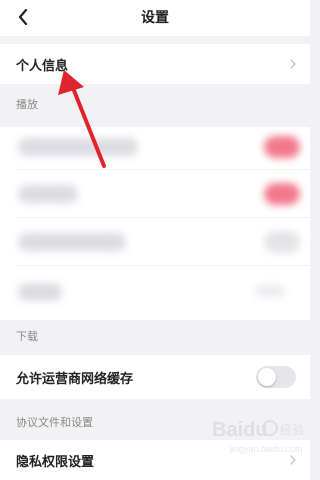 The height and width of the screenshot is (480, 320). Describe the element at coordinates (54, 423) in the screenshot. I see `section-header-agreements: 协议文件和设置` at that location.